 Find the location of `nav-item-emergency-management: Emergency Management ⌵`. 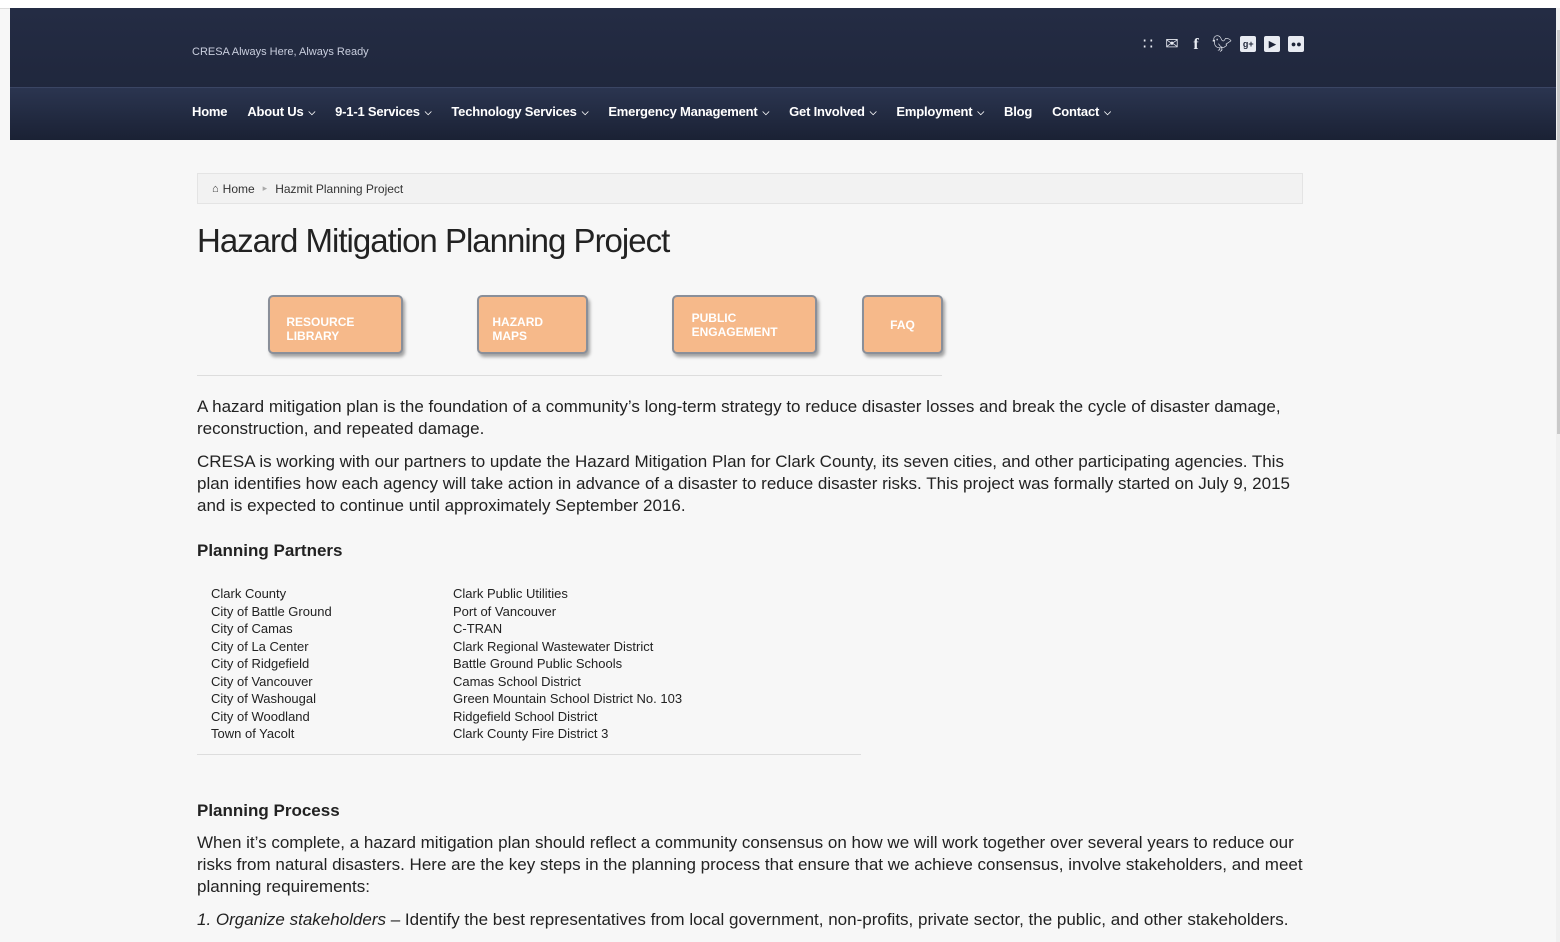

nav-item-emergency-management: Emergency Management ⌵ is located at coordinates (688, 111).